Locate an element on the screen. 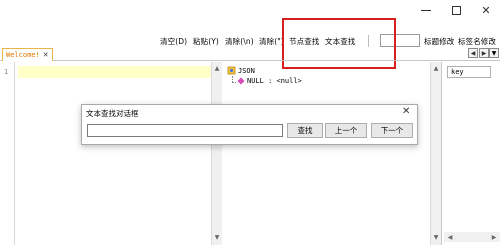 This screenshot has width=500, height=245. dialog-close-icon: ✕ is located at coordinates (406, 111).